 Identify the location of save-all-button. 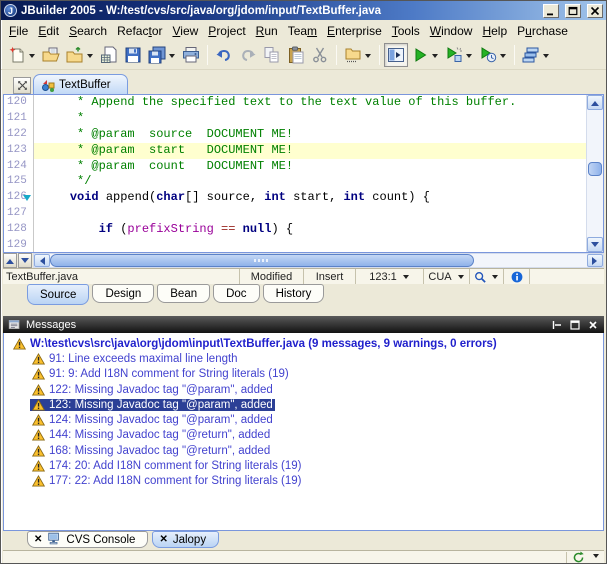
(162, 55).